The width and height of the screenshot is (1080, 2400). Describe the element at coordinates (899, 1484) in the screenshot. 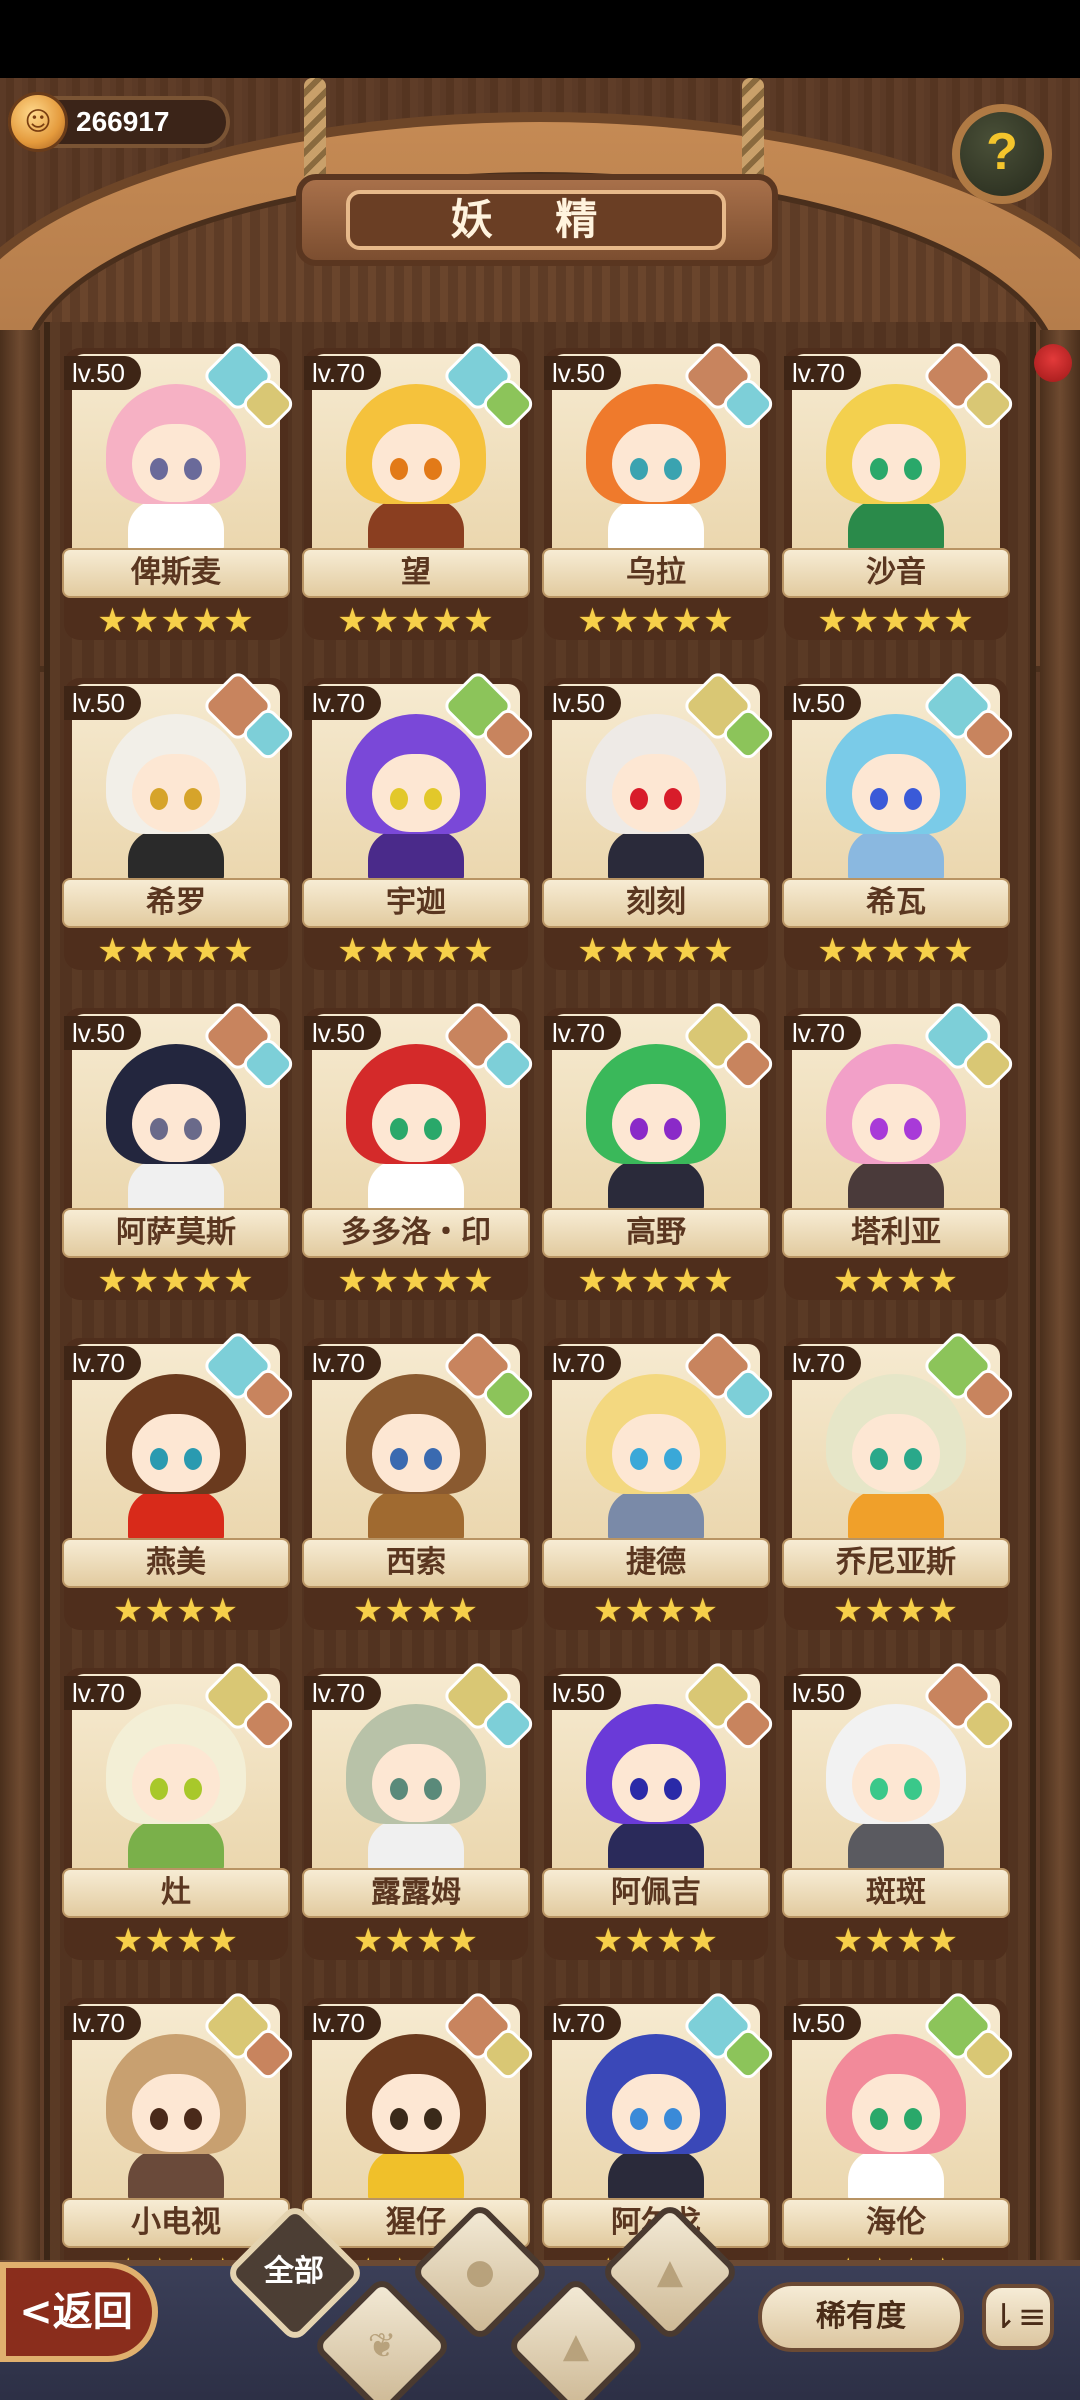

I see `character-card: lv.70 乔尼亚斯 ★★★★` at that location.